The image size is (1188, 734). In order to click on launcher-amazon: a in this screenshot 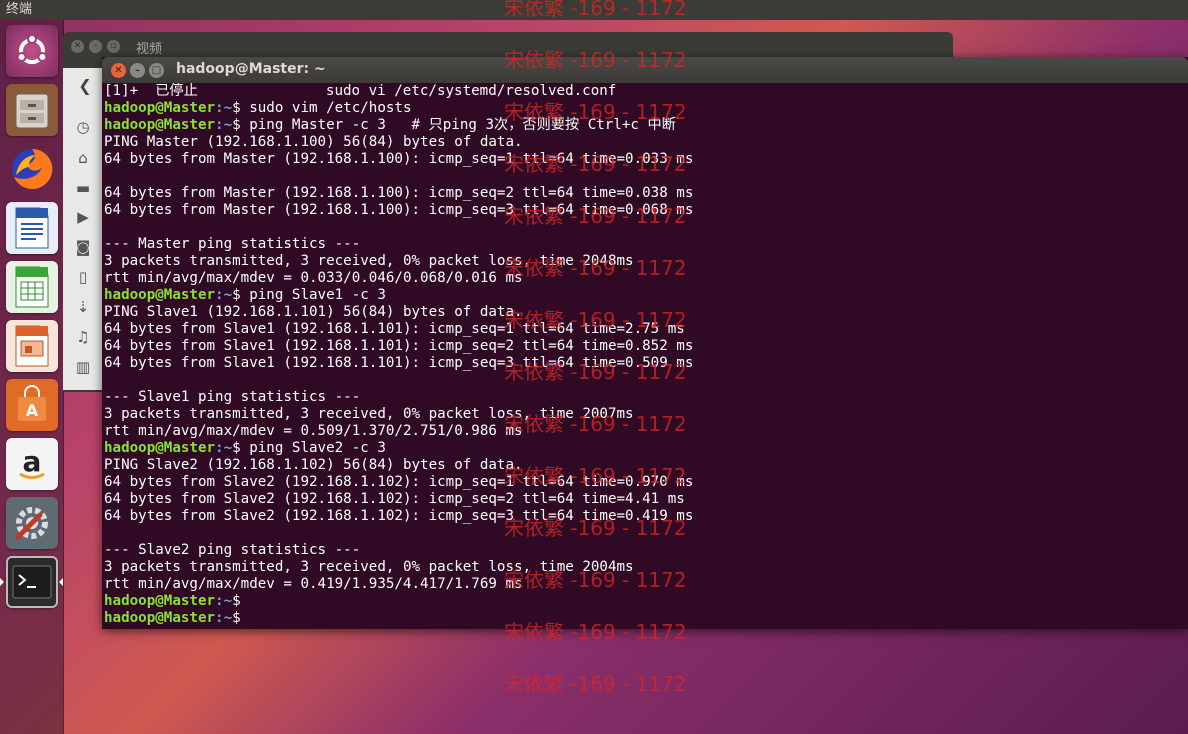, I will do `click(32, 464)`.